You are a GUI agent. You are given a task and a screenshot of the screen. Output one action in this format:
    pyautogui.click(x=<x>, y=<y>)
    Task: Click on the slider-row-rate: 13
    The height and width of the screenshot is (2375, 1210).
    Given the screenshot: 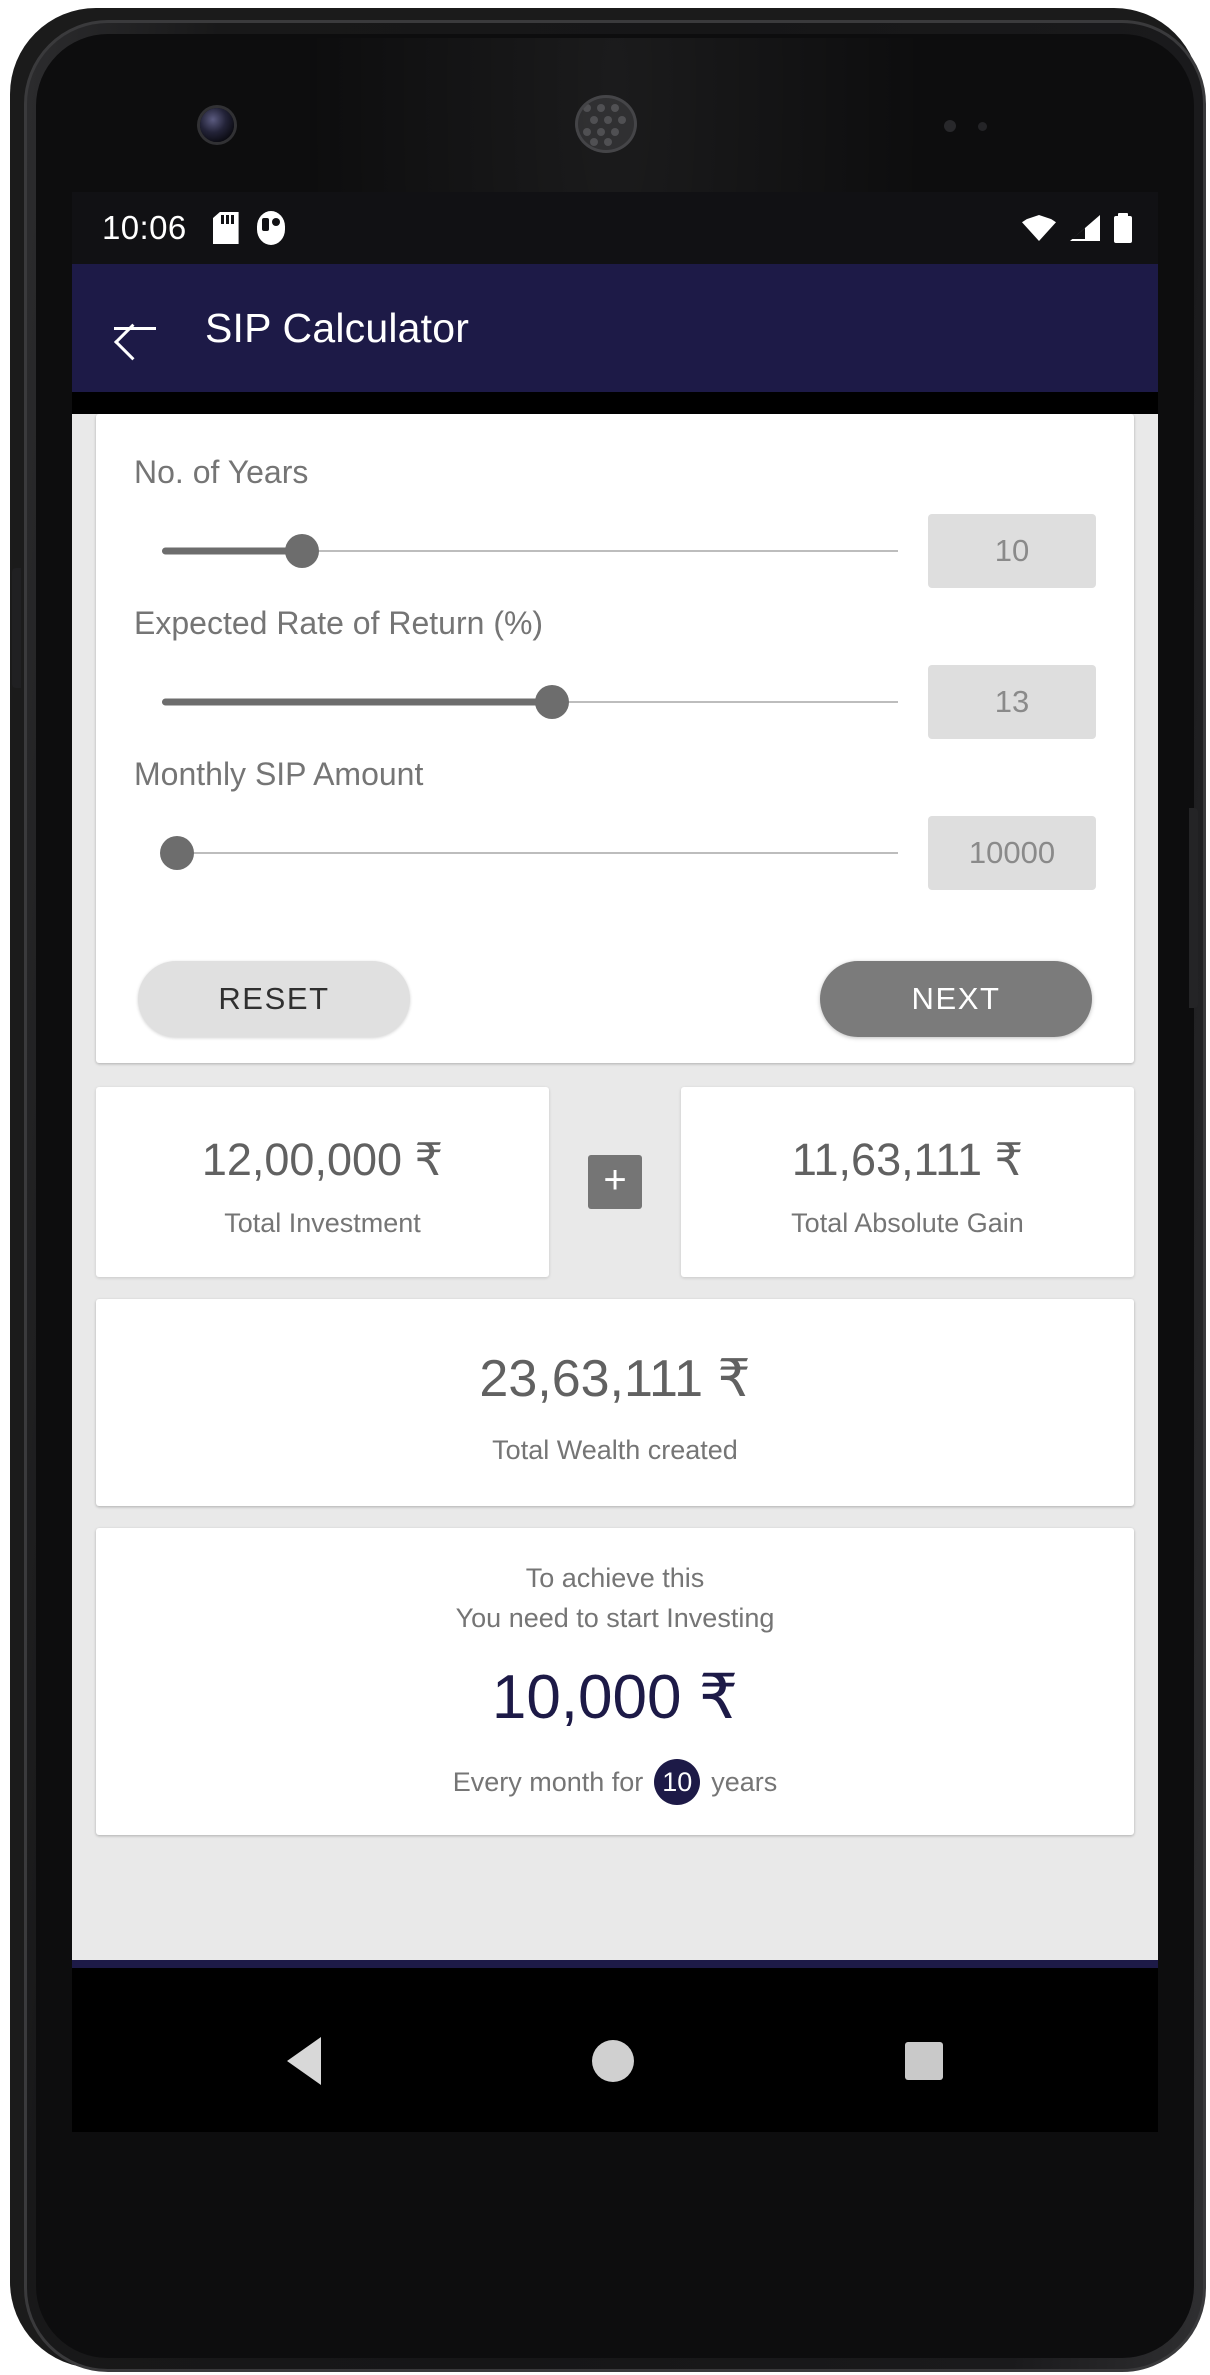 What is the action you would take?
    pyautogui.click(x=615, y=702)
    